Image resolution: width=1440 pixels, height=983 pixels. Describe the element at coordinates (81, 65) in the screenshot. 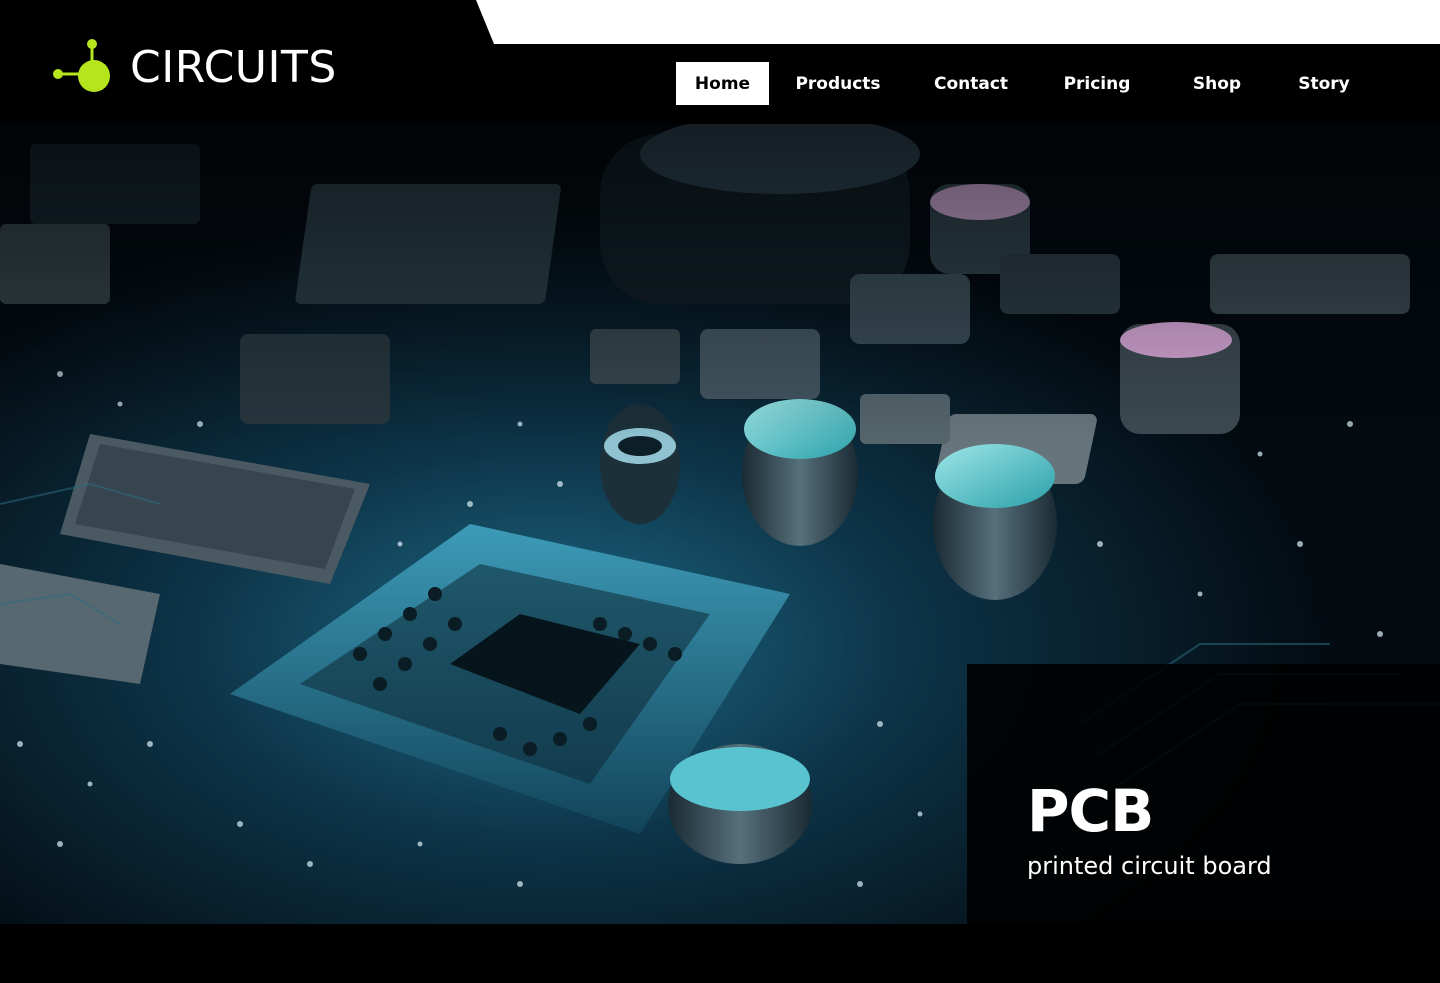

I see `molecule-node-icon` at that location.